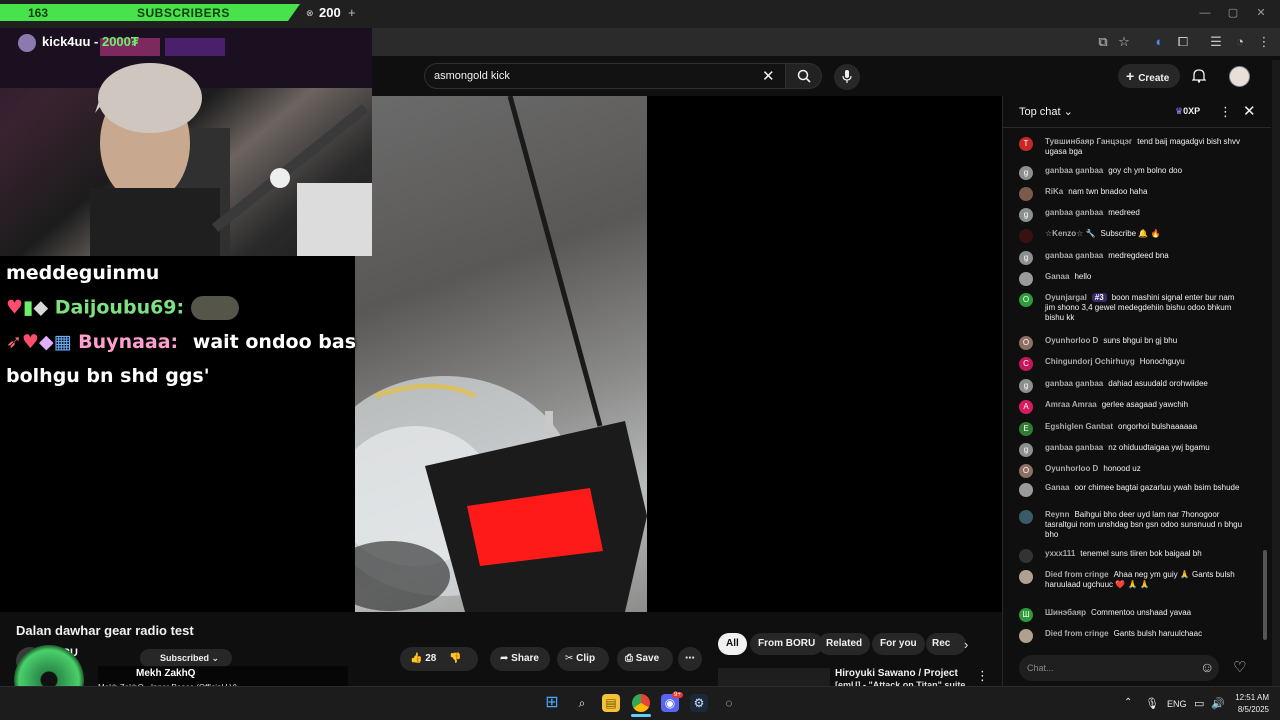  Describe the element at coordinates (1065, 612) in the screenshot. I see `chat-author: Шинэбаяр` at that location.